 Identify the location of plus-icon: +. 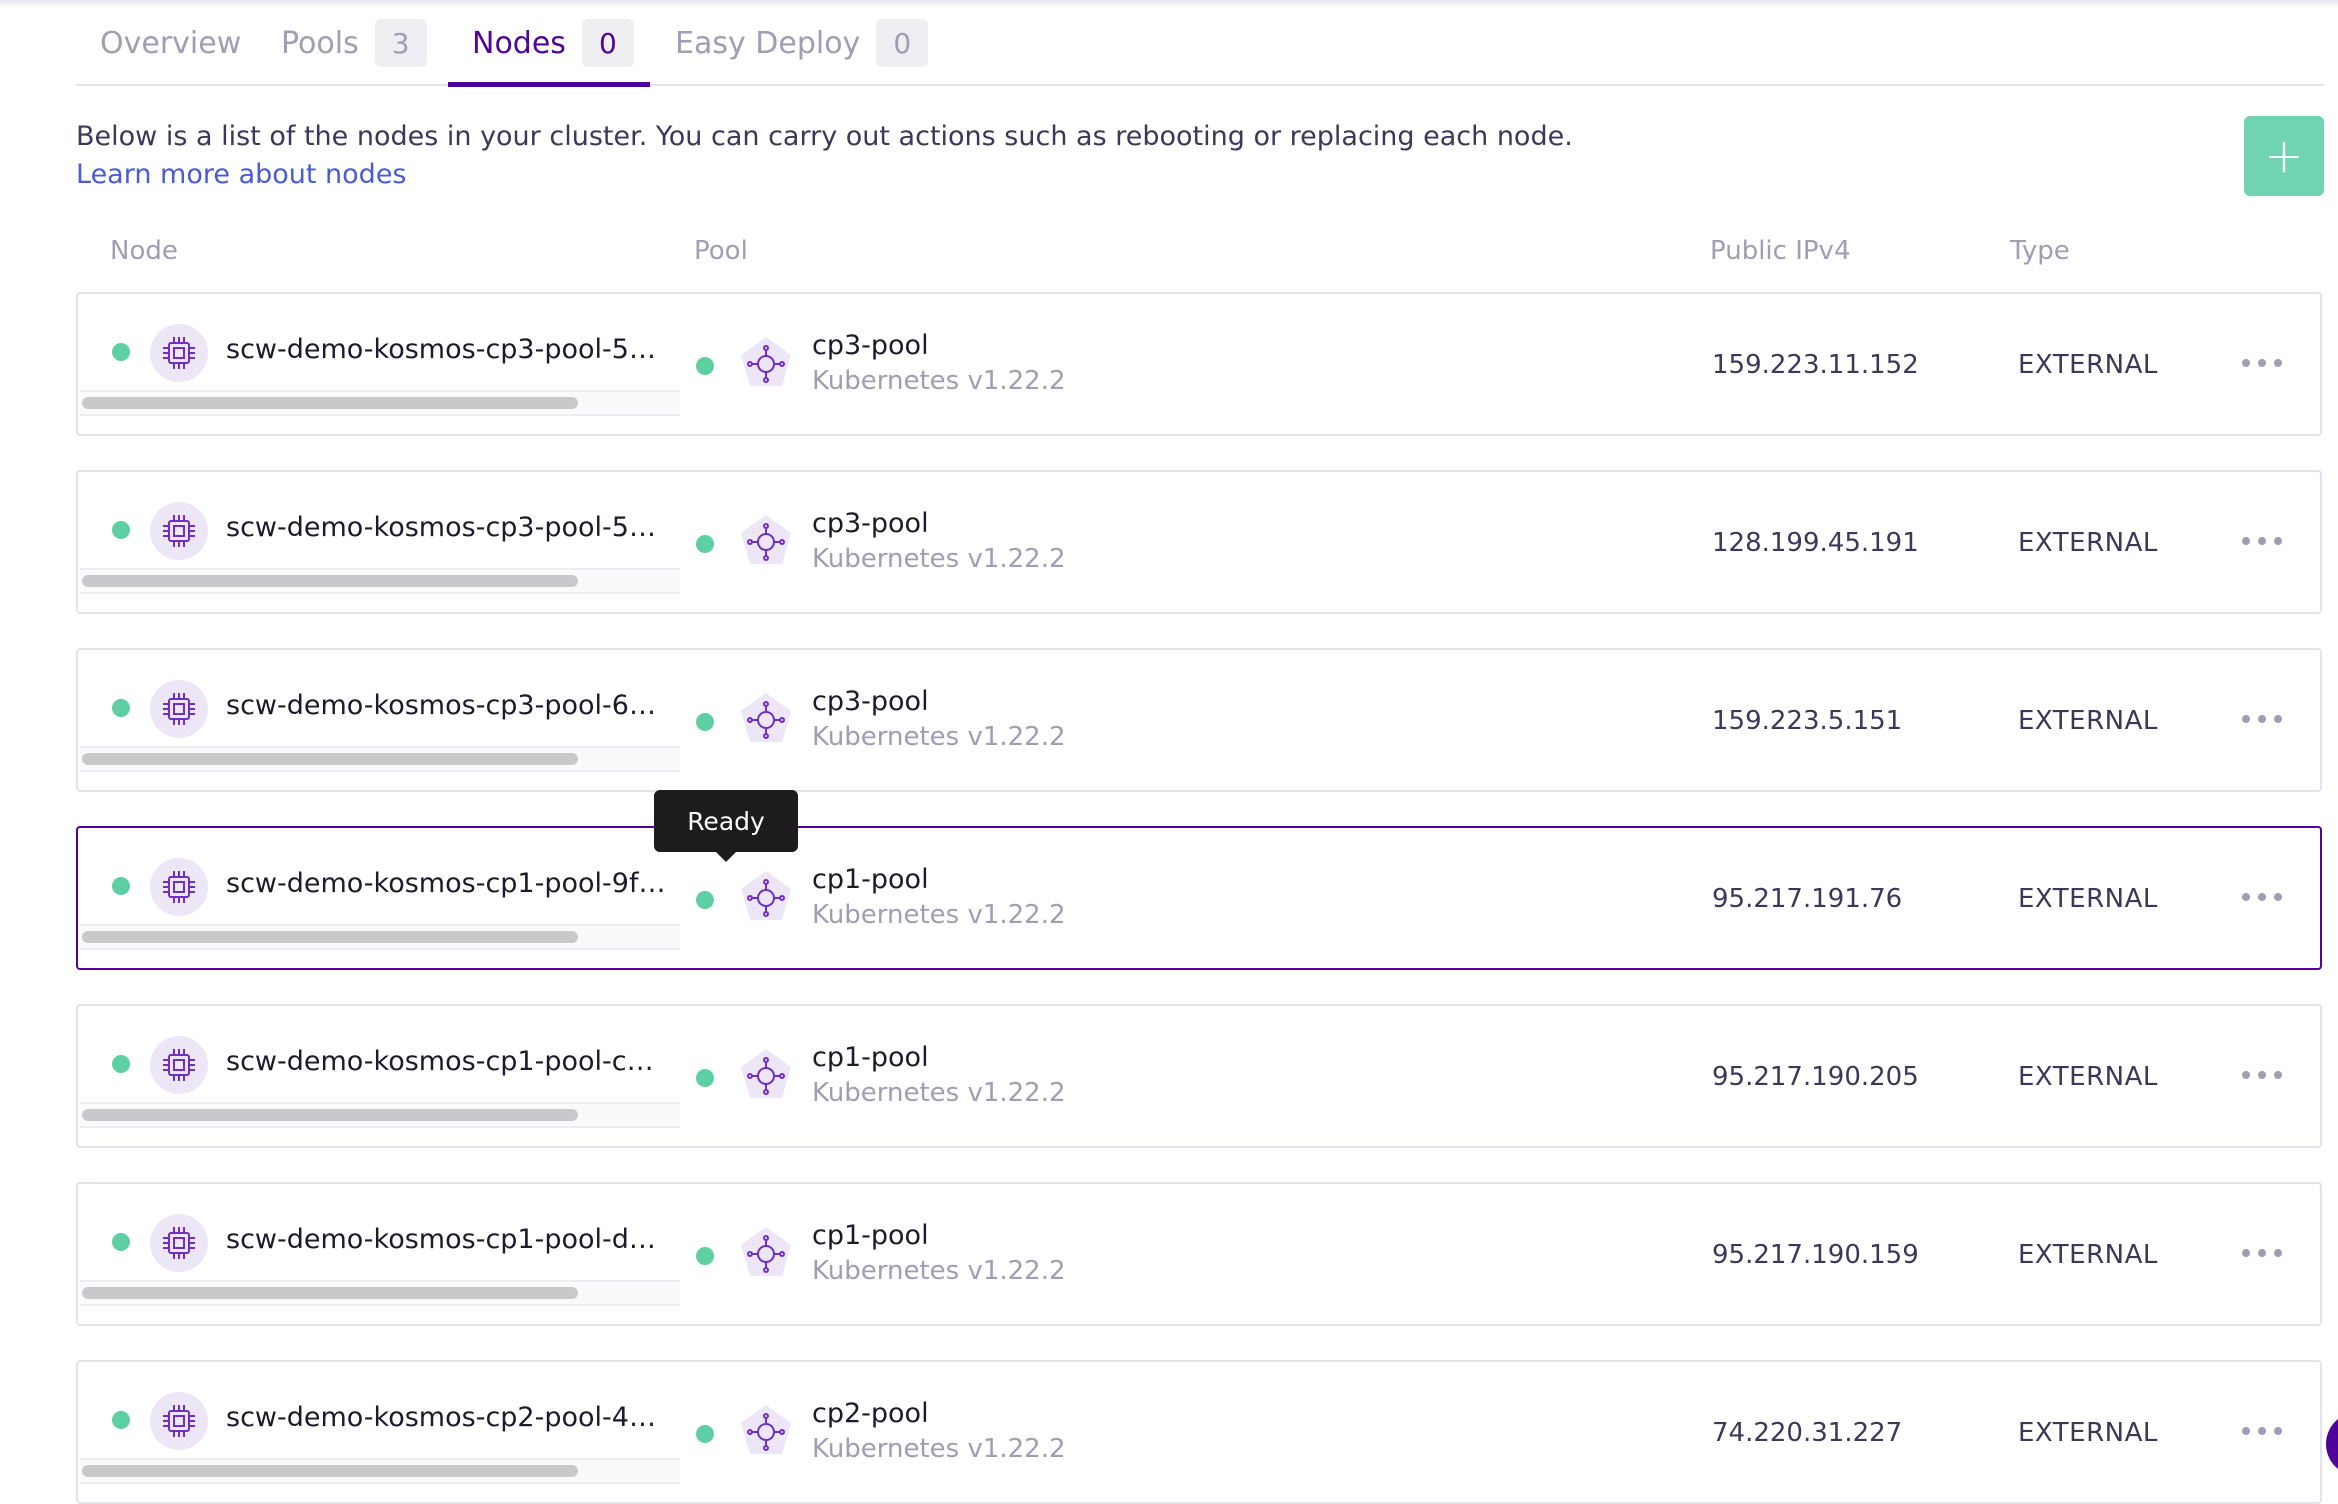
(2284, 156).